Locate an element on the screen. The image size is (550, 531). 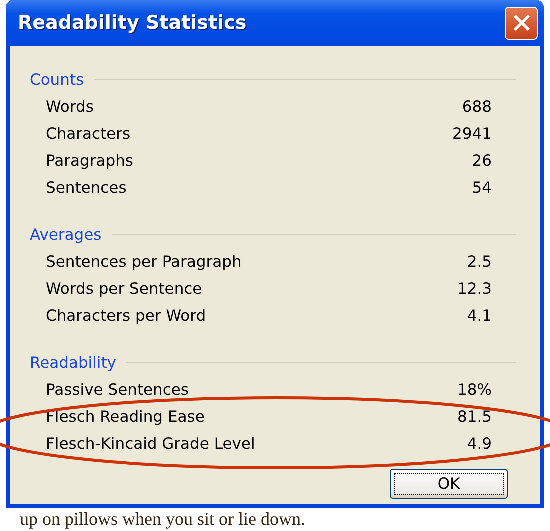
stat-label: Characters per Word is located at coordinates (126, 315).